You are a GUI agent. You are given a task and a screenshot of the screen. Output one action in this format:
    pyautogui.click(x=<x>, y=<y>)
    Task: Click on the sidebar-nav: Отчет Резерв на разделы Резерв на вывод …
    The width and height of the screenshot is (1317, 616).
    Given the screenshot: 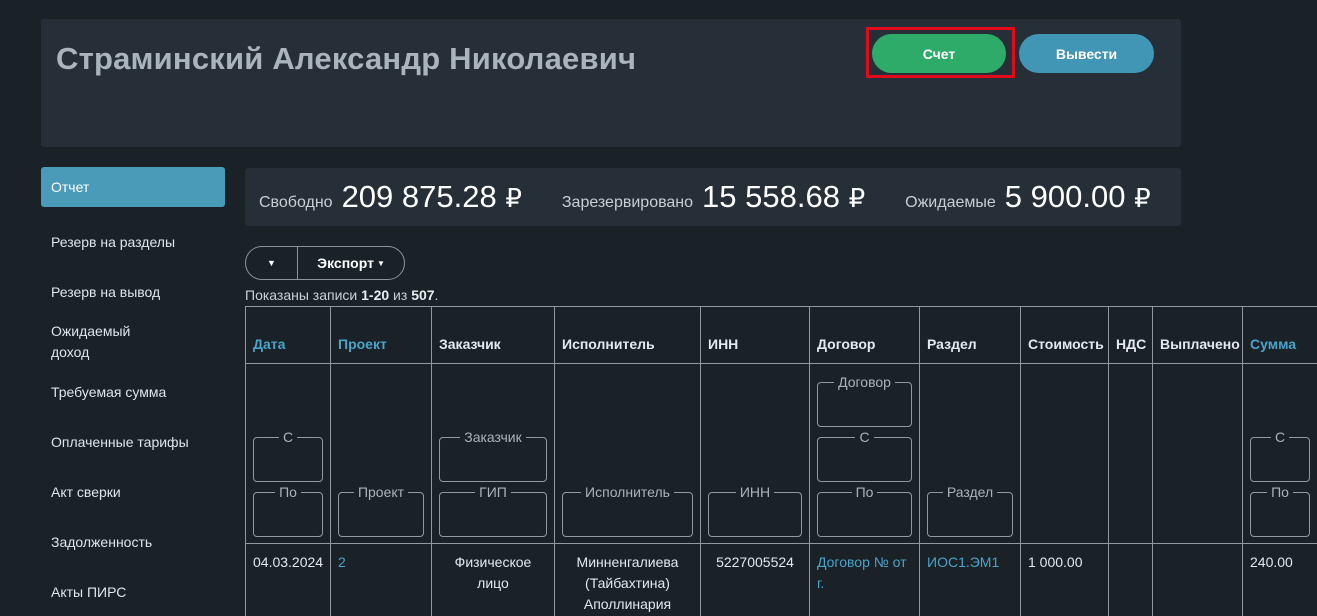 What is the action you would take?
    pyautogui.click(x=133, y=391)
    